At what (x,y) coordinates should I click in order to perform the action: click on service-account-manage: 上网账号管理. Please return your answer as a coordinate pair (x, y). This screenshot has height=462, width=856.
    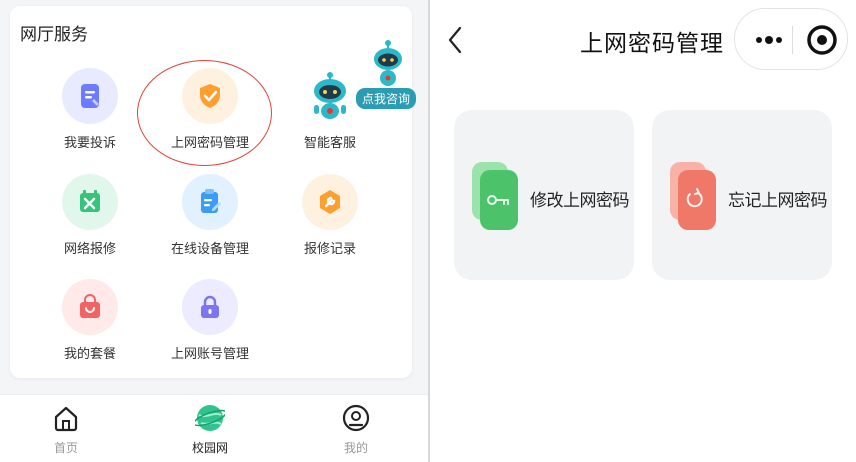
    Looking at the image, I should click on (210, 320).